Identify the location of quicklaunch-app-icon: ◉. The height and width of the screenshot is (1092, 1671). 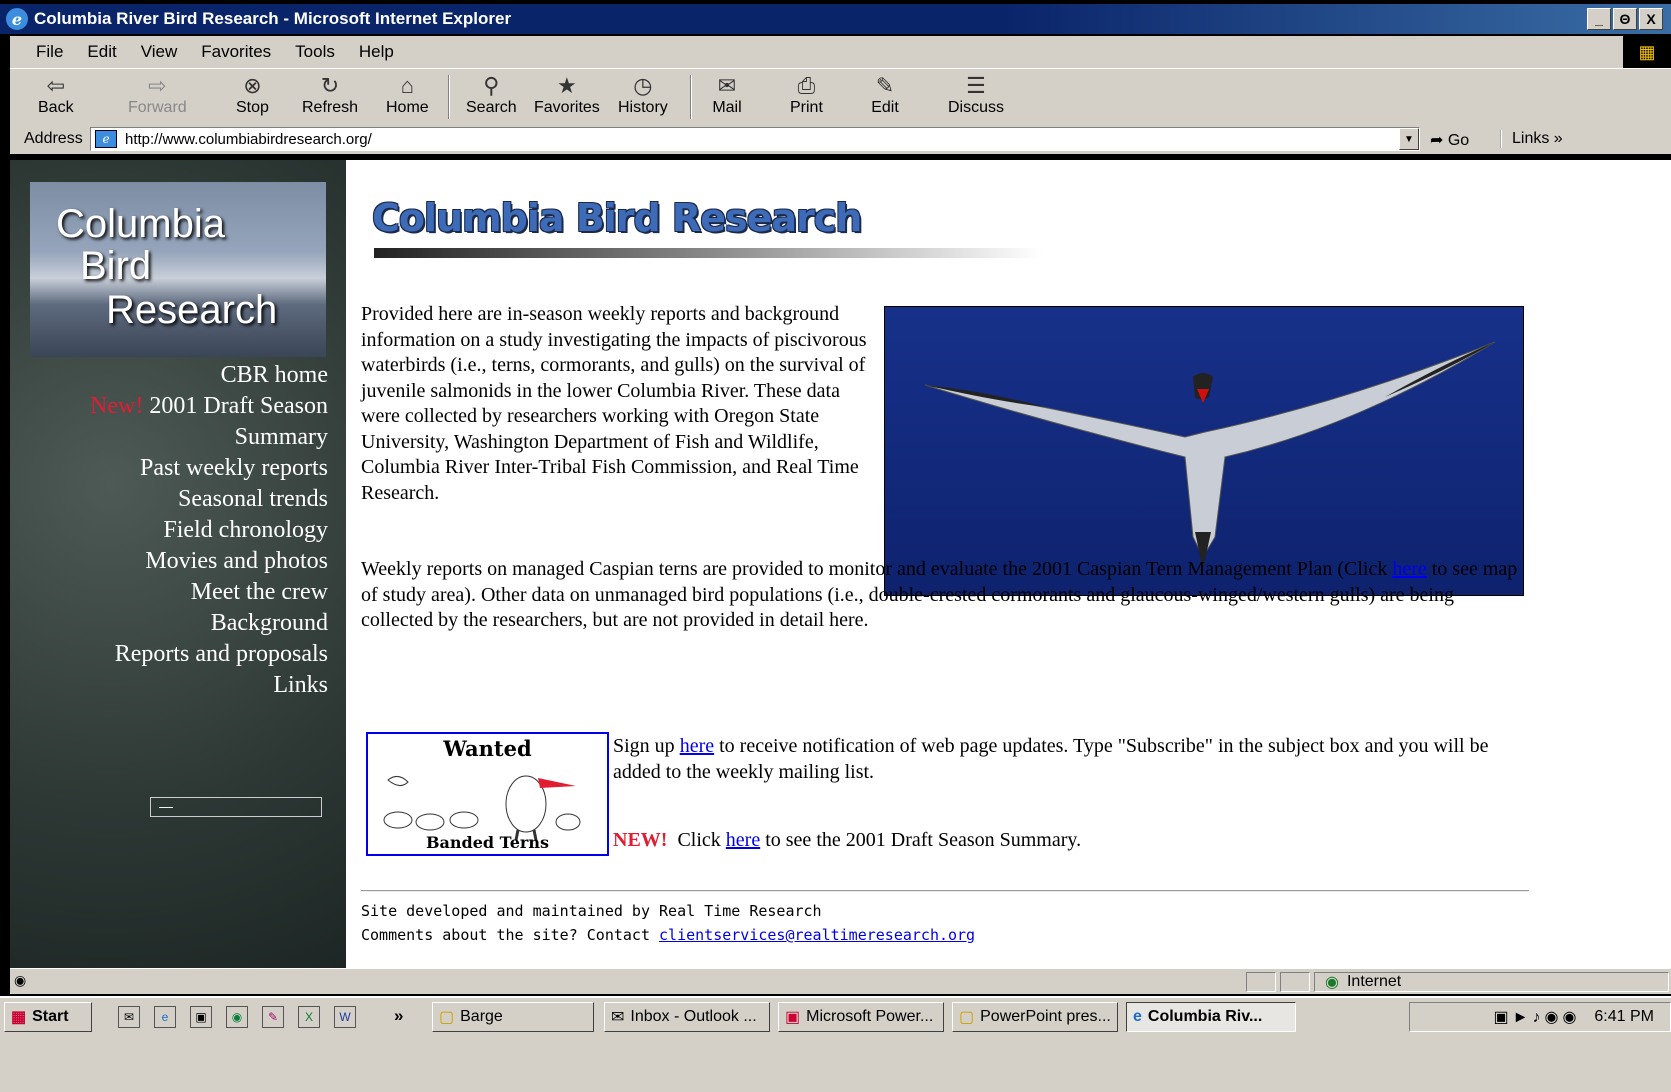
(237, 1017).